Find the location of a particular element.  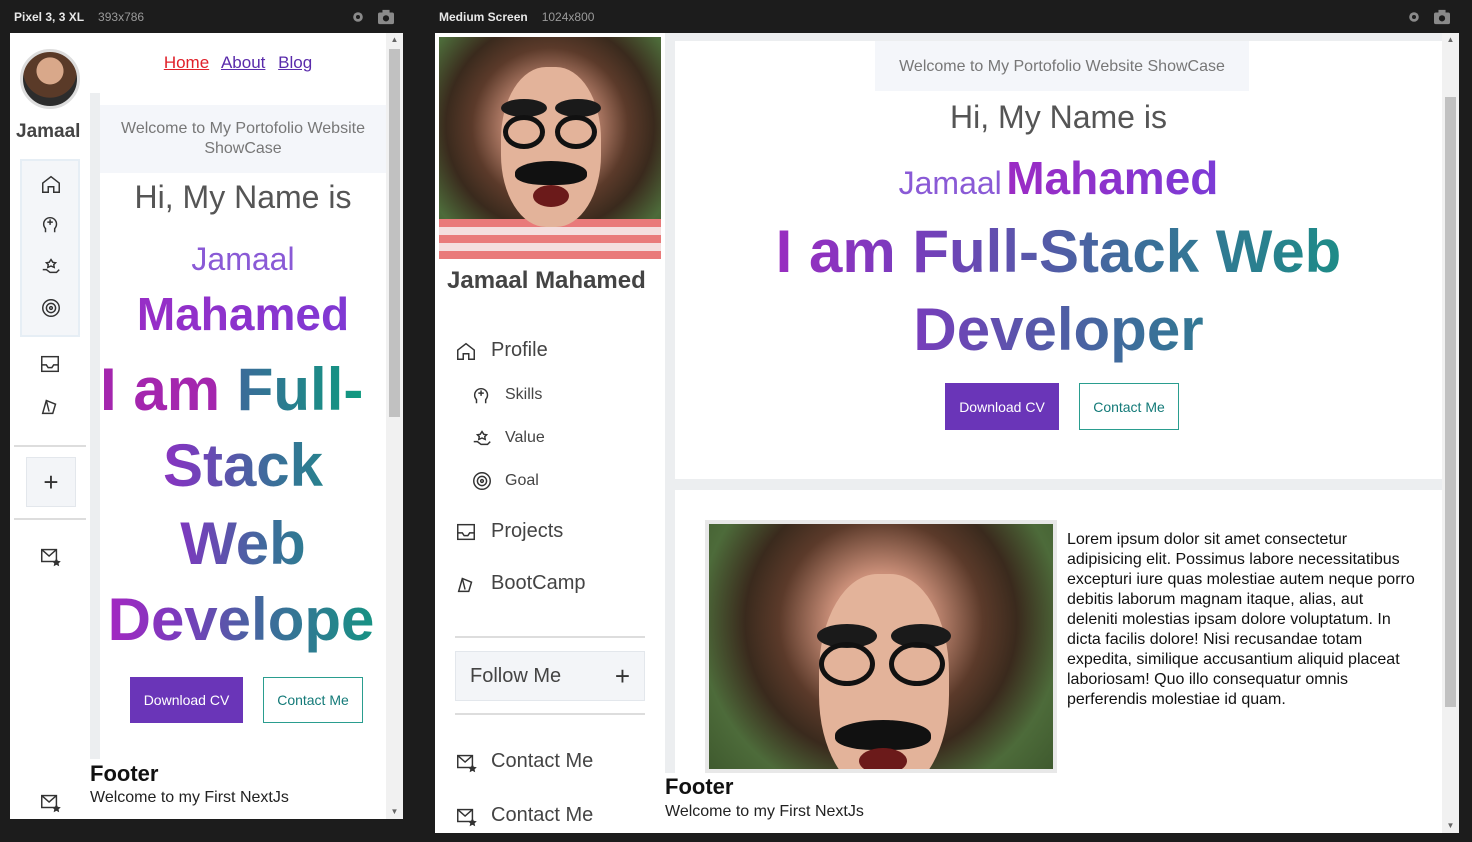

toolbar-icons-right is located at coordinates (1428, 19).